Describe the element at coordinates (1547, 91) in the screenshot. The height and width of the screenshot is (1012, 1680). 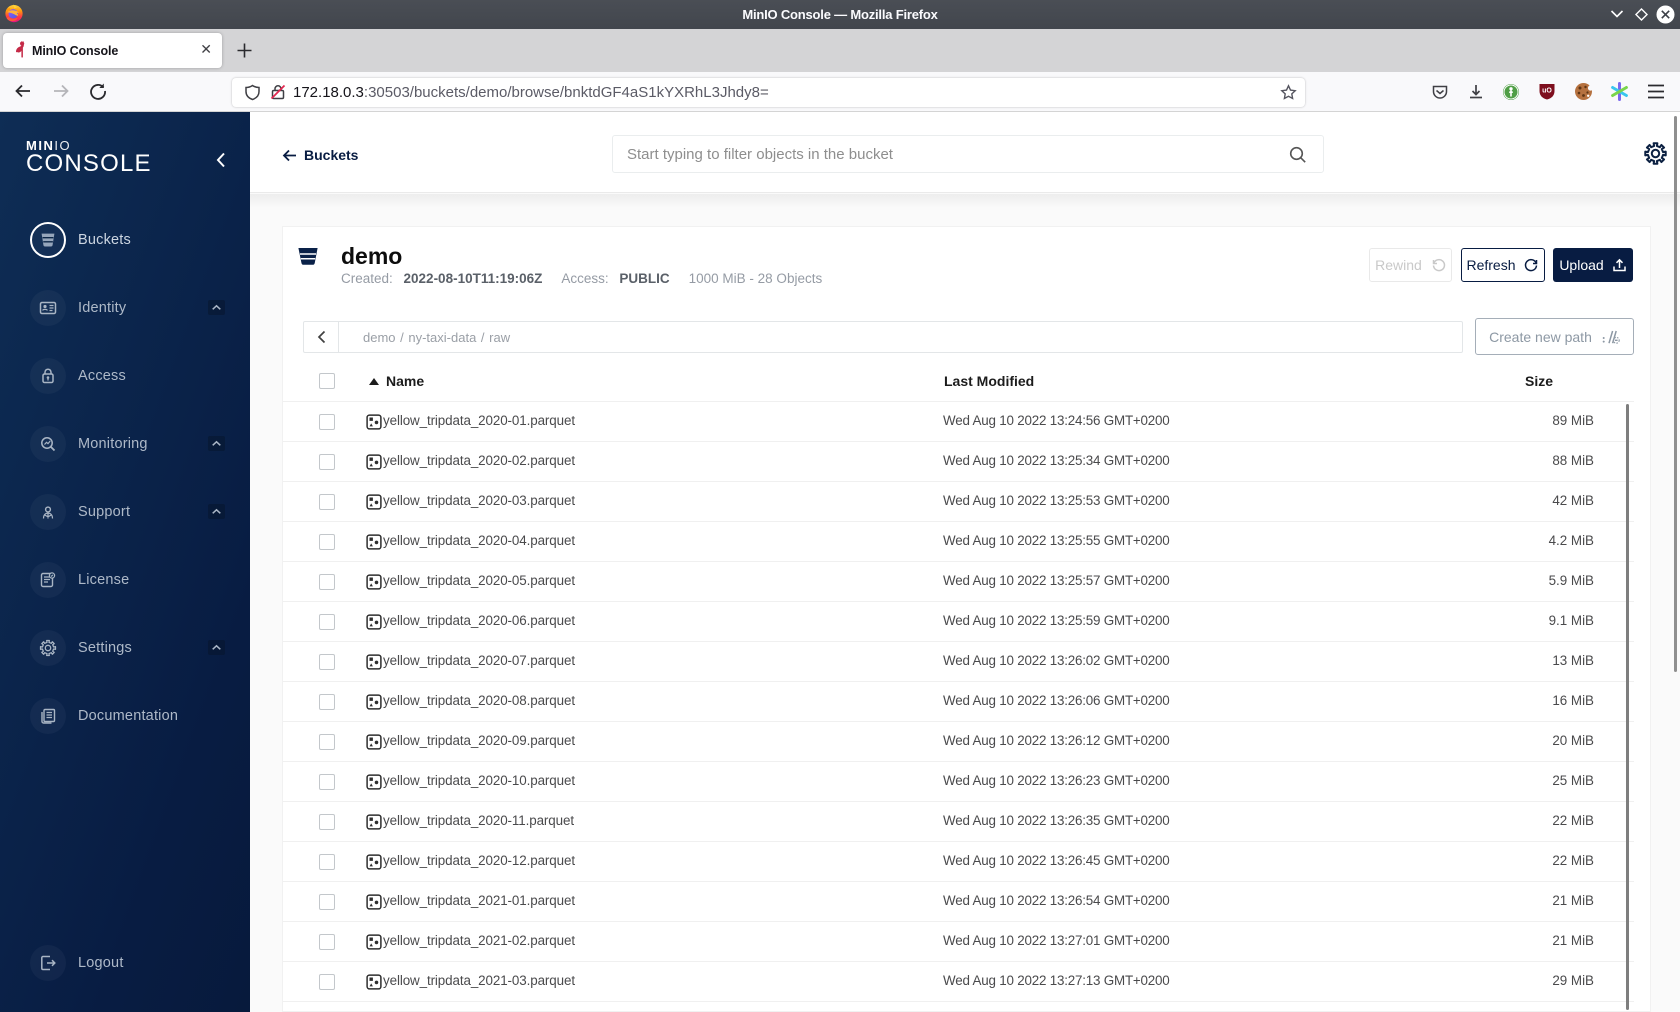
I see `svg-text: uO` at that location.